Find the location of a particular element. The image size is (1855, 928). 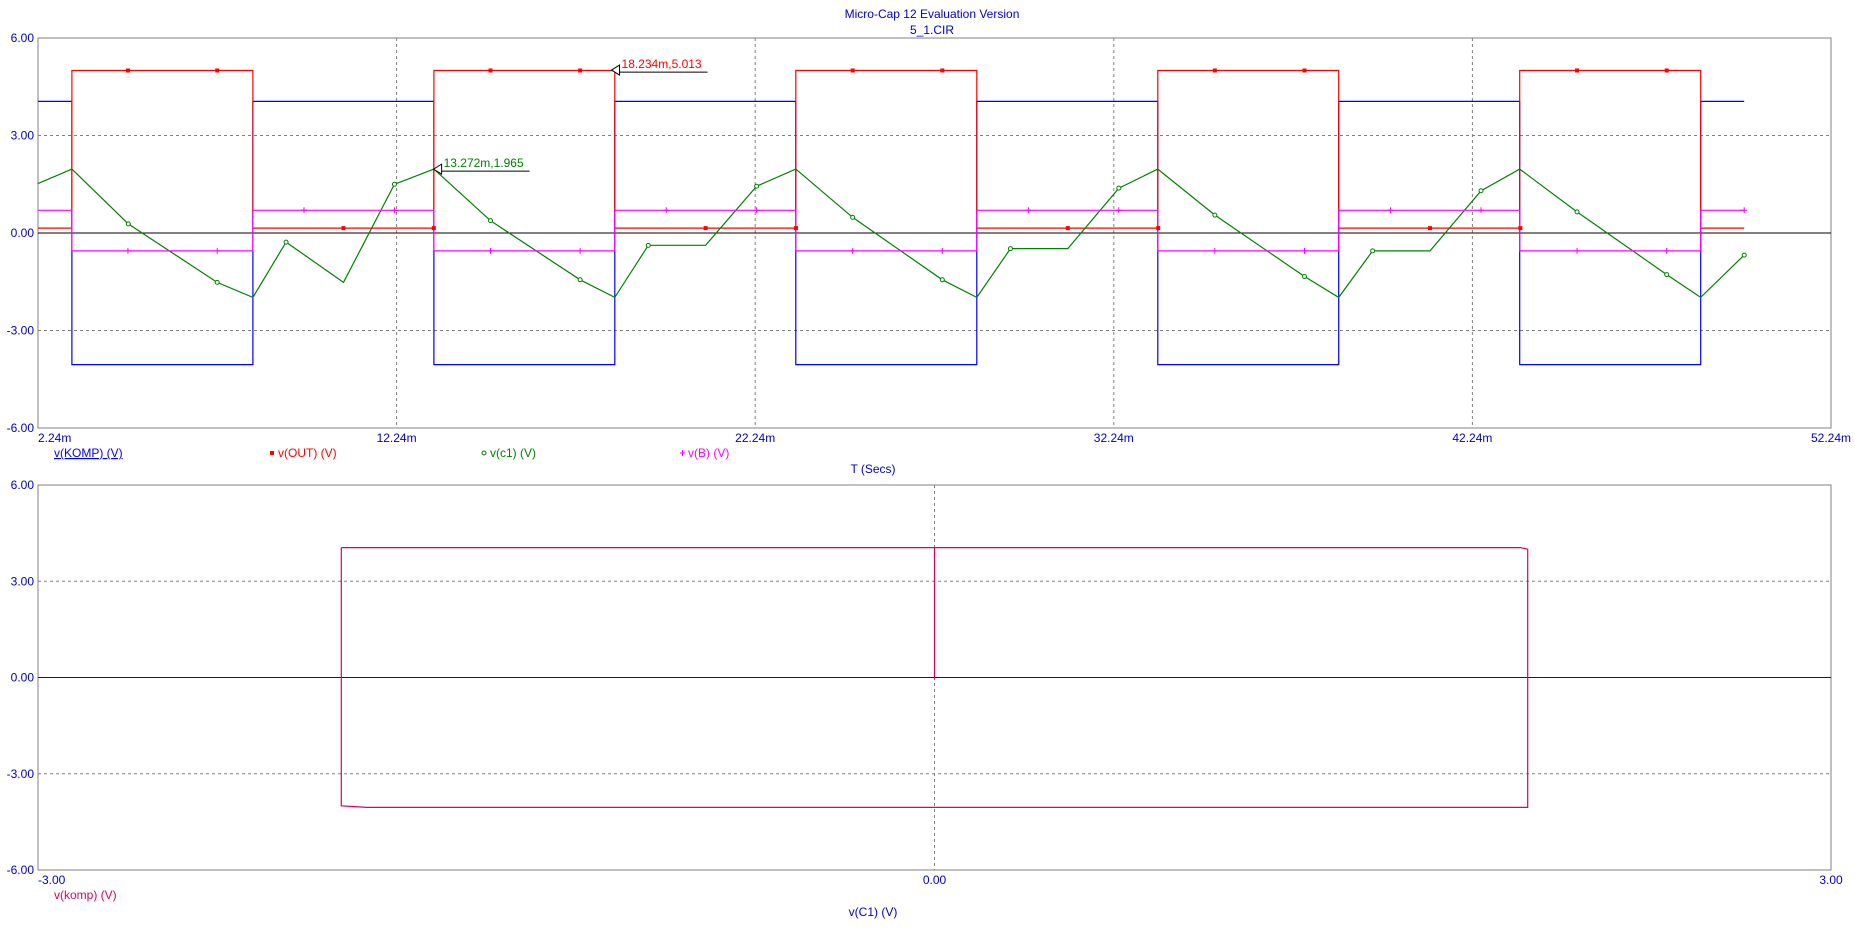

cursor-arrow-icon is located at coordinates (615, 70).